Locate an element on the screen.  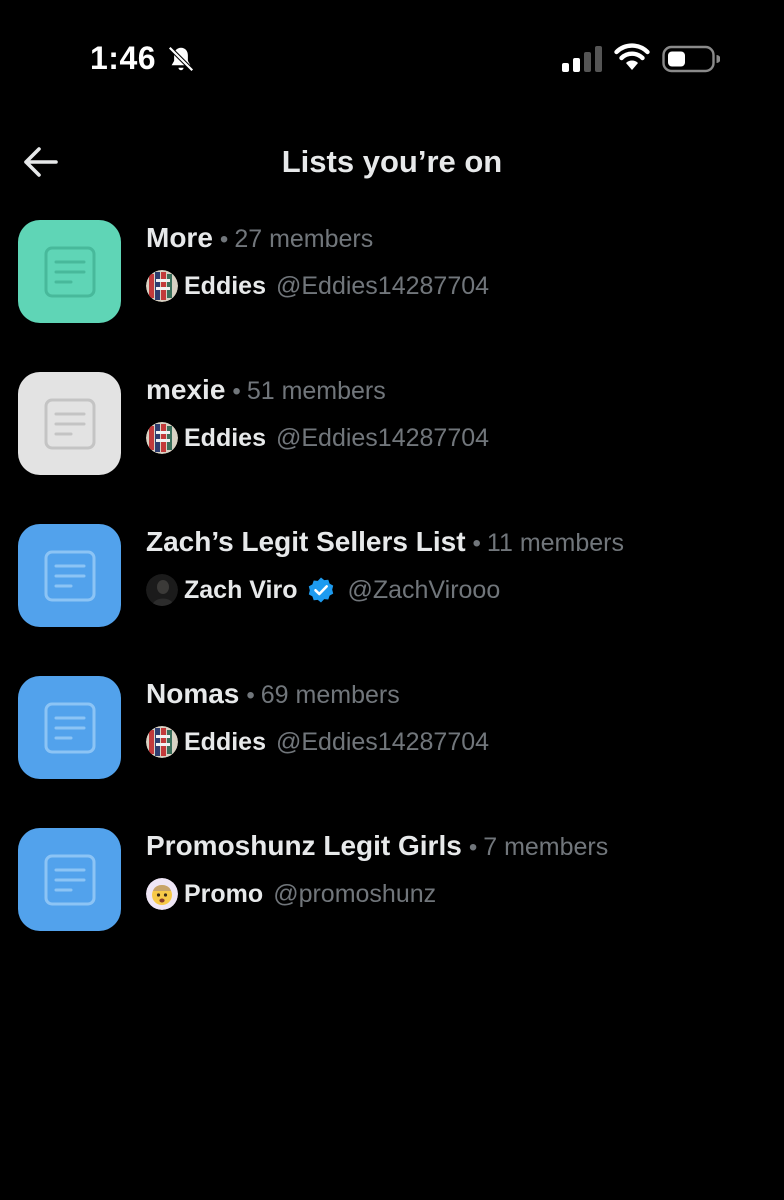
wifi-icon is located at coordinates (632, 56).